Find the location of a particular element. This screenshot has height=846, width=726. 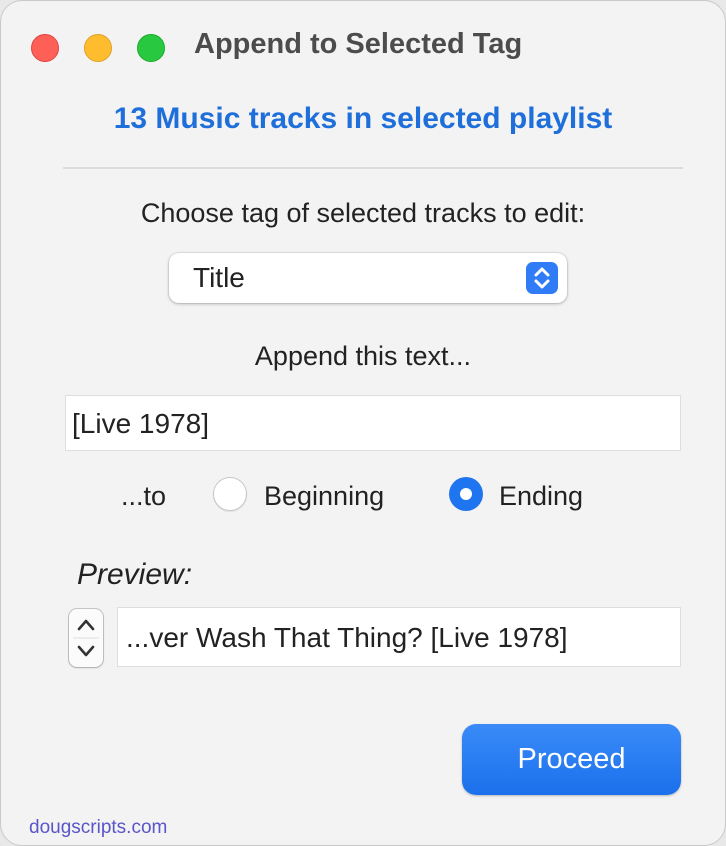

preview-label: Preview: is located at coordinates (135, 574).